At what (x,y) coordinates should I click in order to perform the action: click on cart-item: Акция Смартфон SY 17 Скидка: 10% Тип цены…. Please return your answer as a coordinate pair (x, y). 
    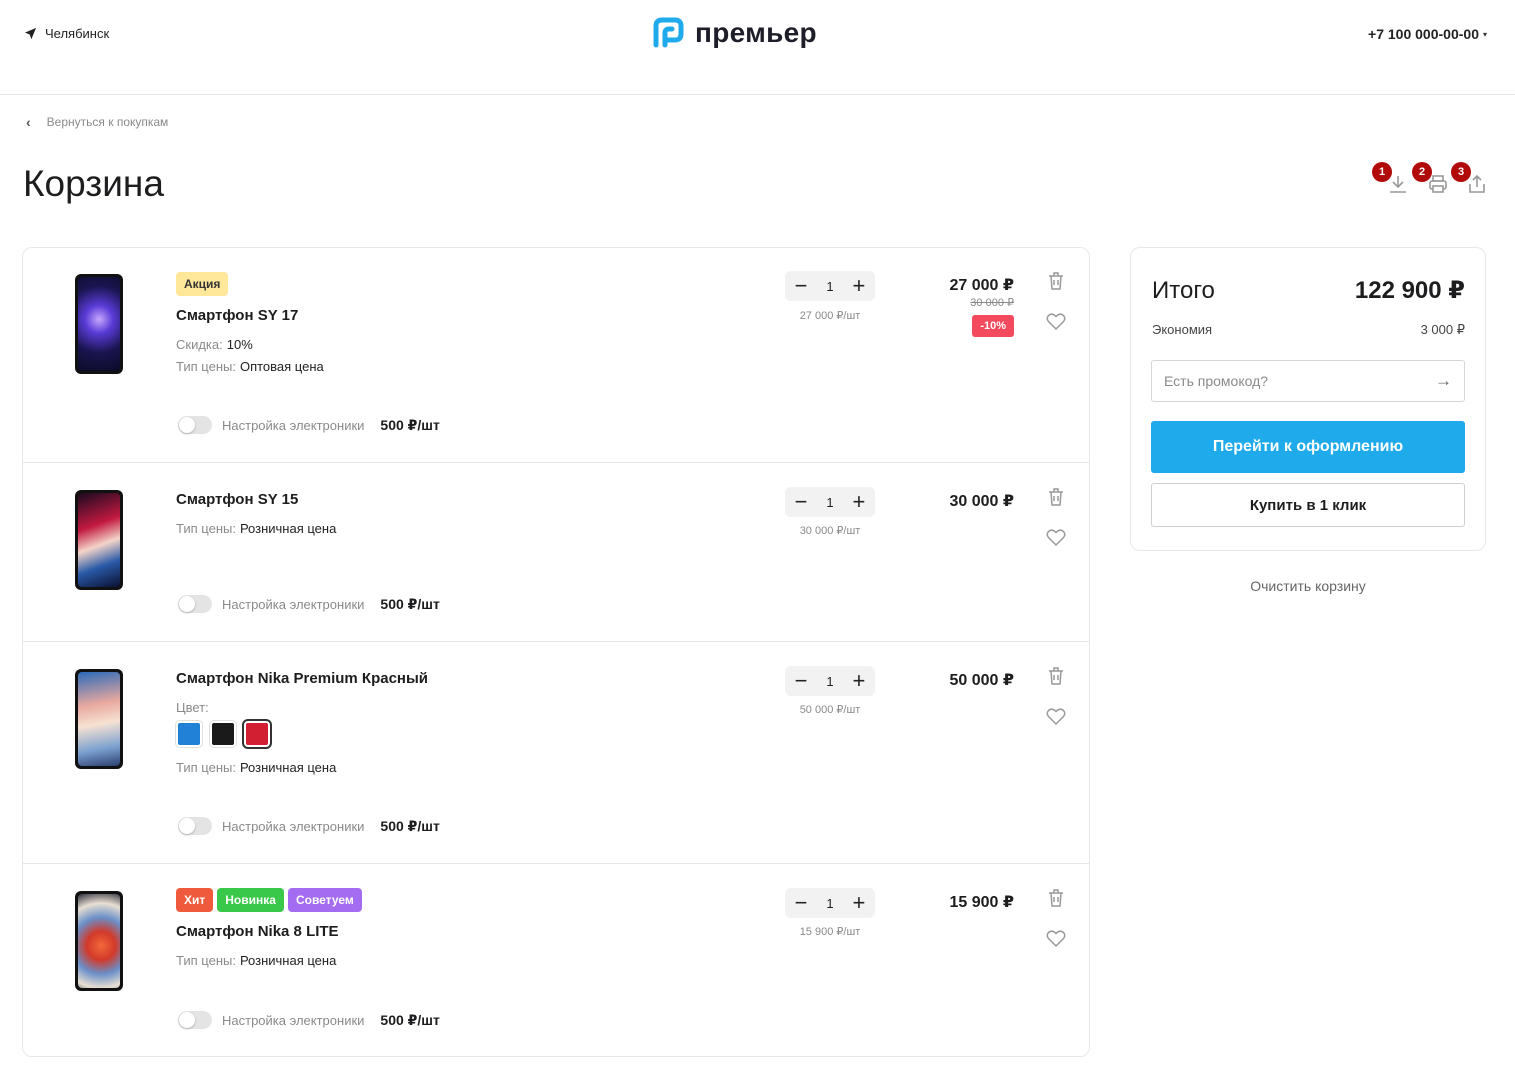
    Looking at the image, I should click on (556, 355).